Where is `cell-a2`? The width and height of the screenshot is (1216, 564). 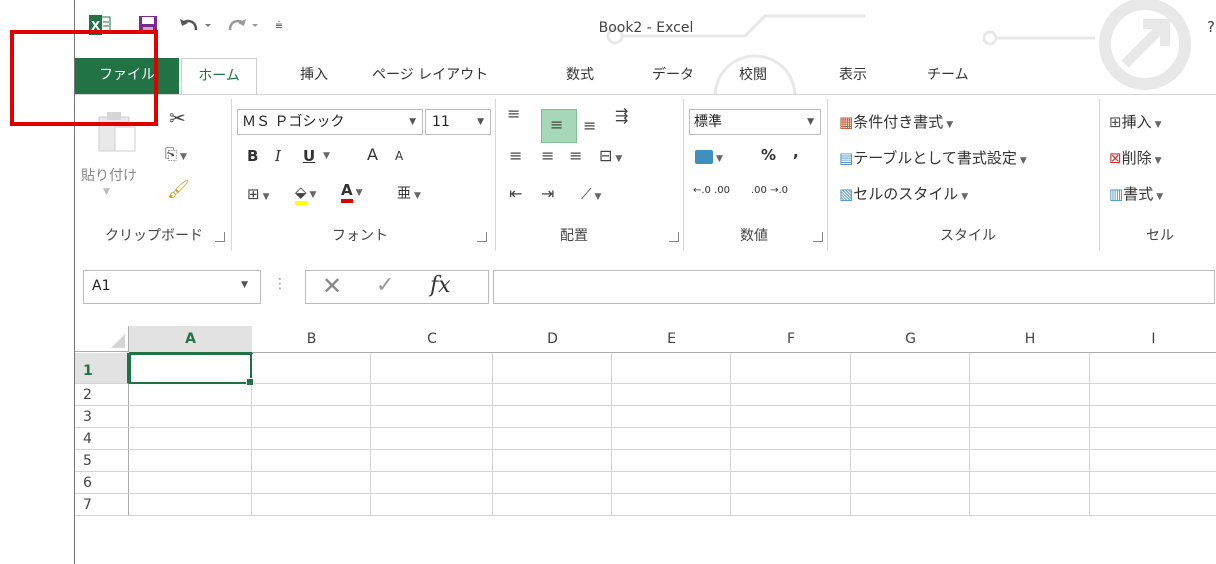
cell-a2 is located at coordinates (190, 395).